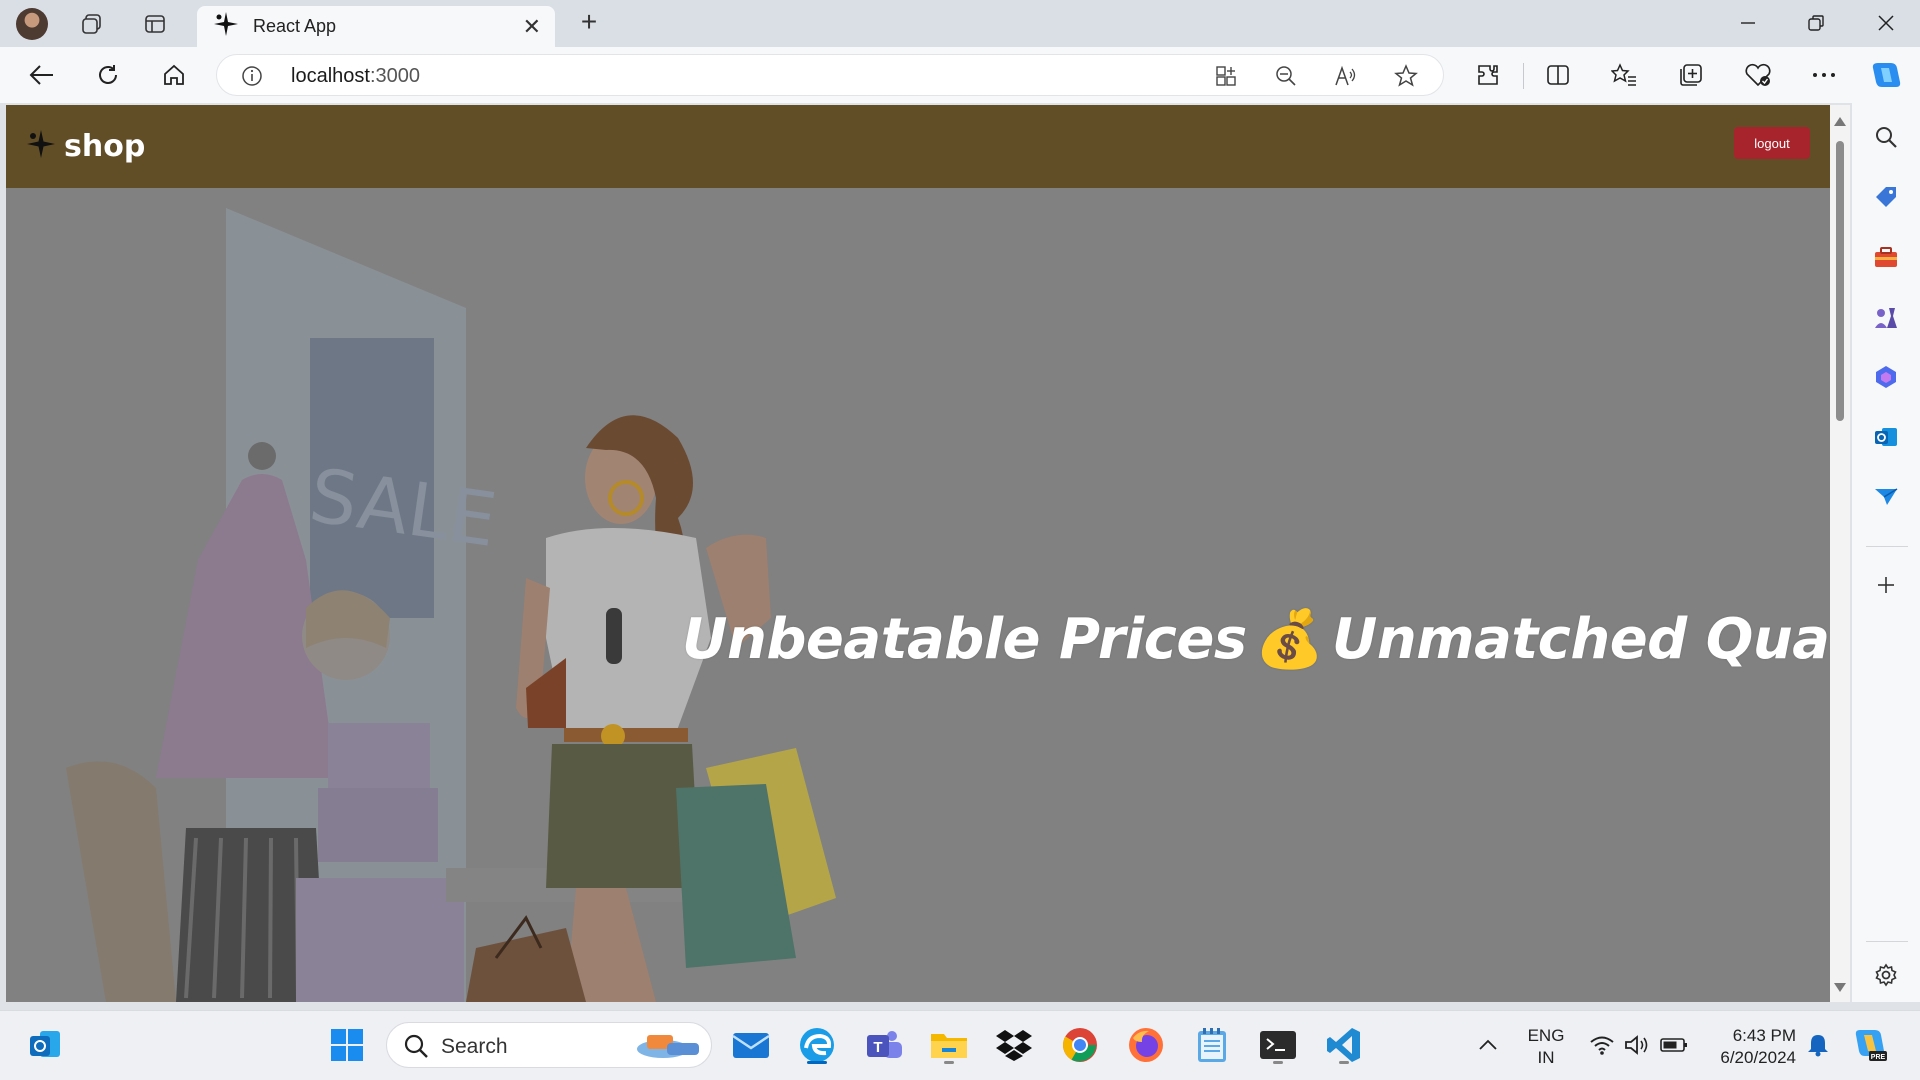 This screenshot has height=1080, width=1920. What do you see at coordinates (830, 75) in the screenshot?
I see `address-bar: localhost:3000` at bounding box center [830, 75].